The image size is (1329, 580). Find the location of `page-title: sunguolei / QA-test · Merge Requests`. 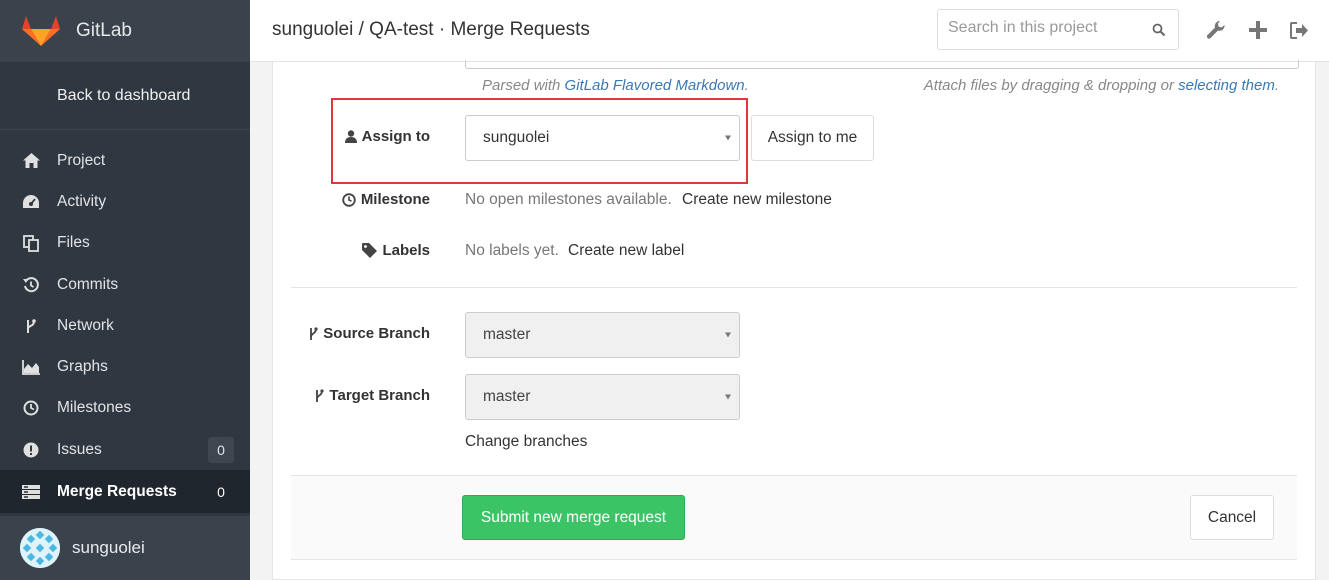

page-title: sunguolei / QA-test · Merge Requests is located at coordinates (431, 29).